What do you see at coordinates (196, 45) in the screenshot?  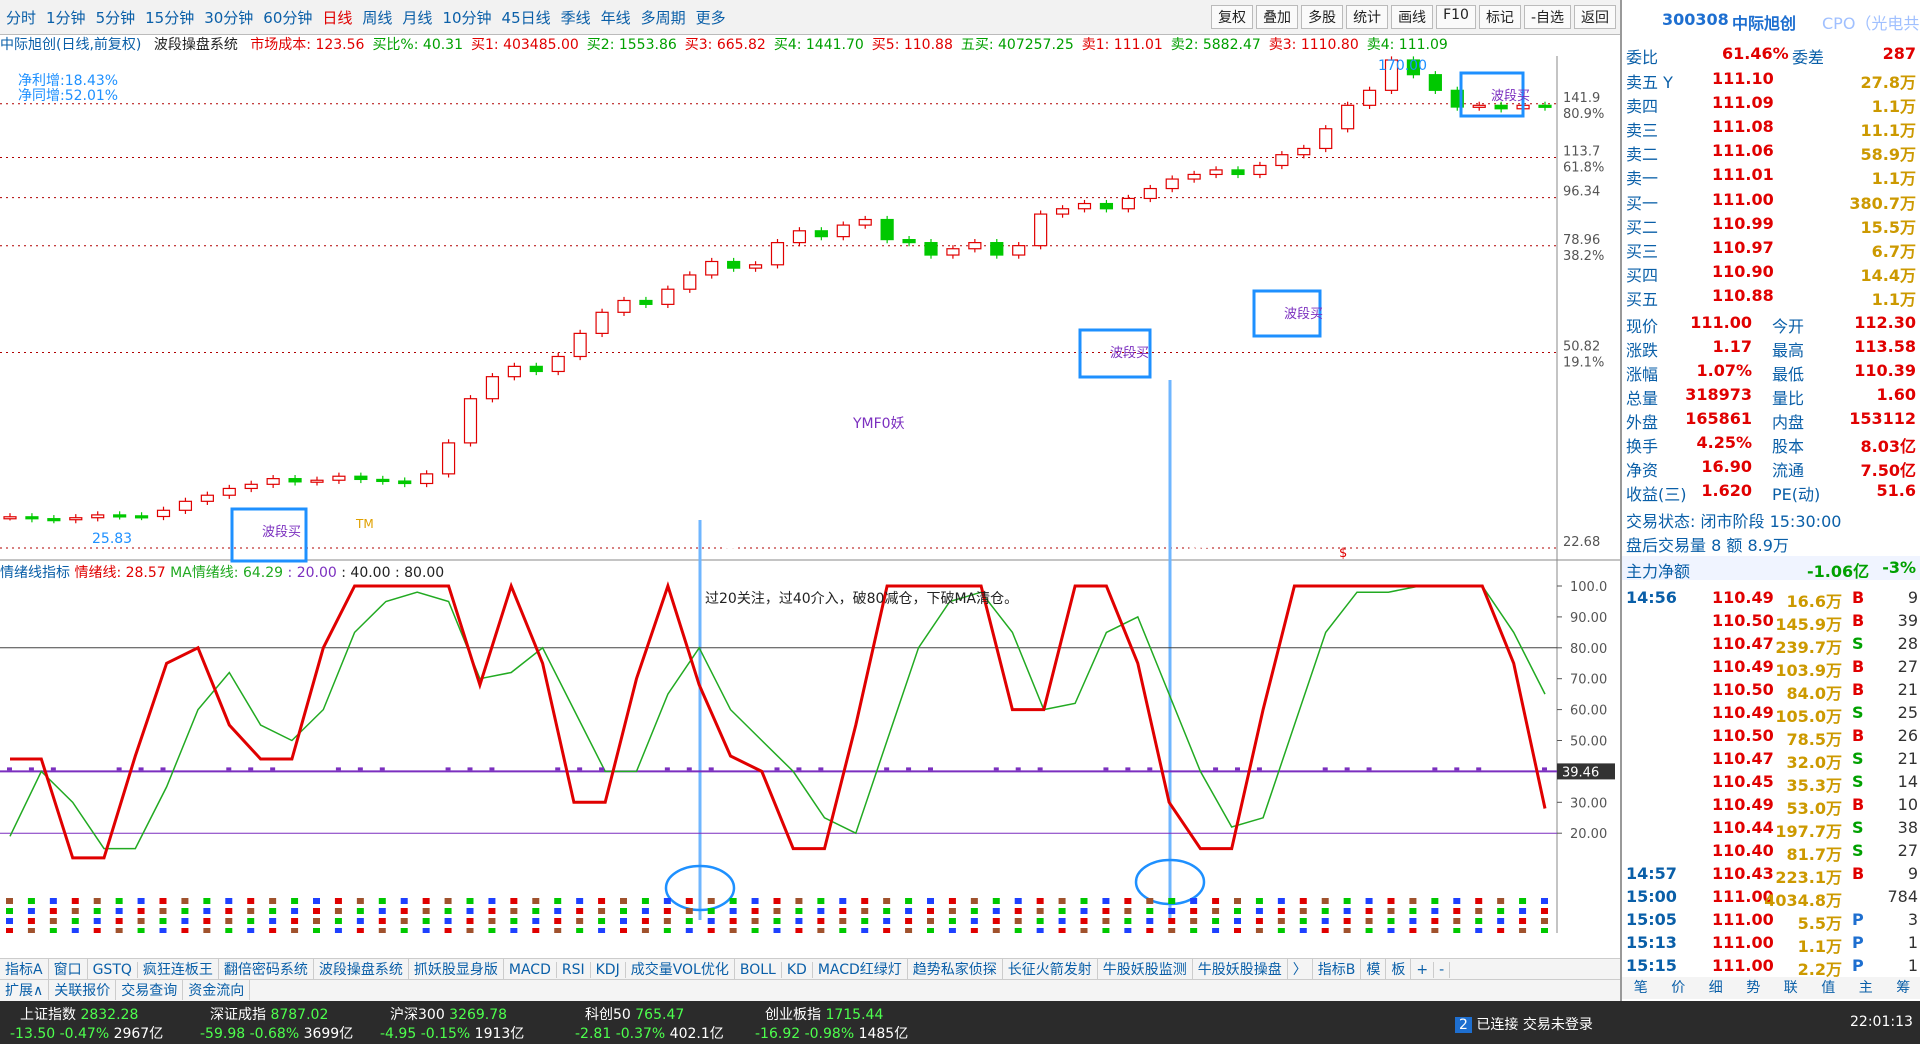 I see `indicator-name: 波段操盘系统` at bounding box center [196, 45].